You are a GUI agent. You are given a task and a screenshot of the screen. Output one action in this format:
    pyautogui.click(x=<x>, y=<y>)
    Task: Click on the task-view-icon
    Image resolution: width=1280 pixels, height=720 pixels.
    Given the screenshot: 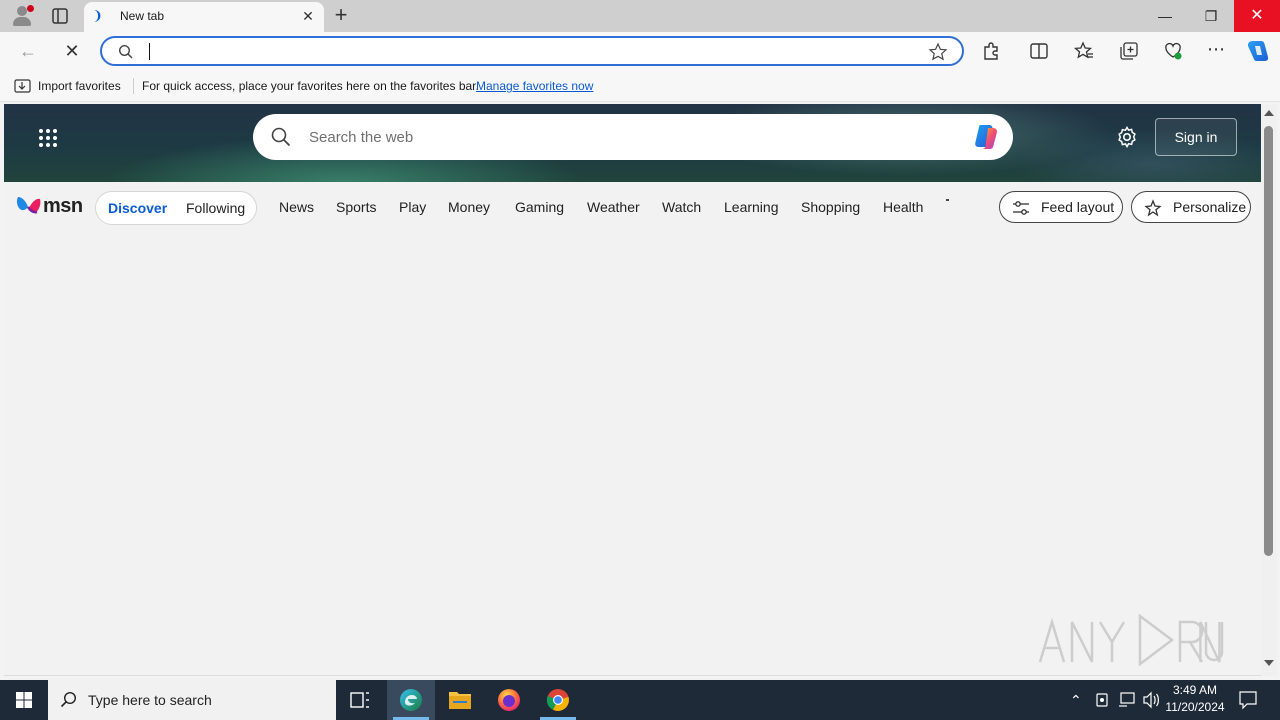 What is the action you would take?
    pyautogui.click(x=360, y=700)
    